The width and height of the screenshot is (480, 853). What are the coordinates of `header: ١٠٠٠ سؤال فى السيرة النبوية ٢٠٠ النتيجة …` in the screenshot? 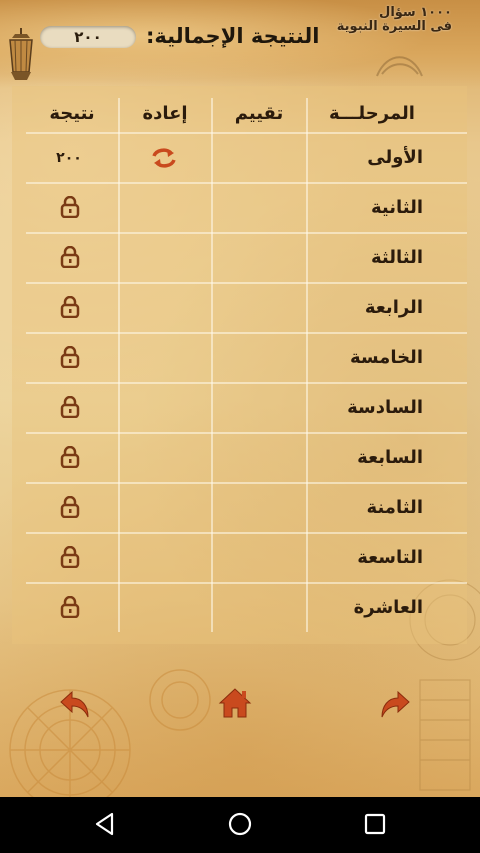 It's located at (240, 44).